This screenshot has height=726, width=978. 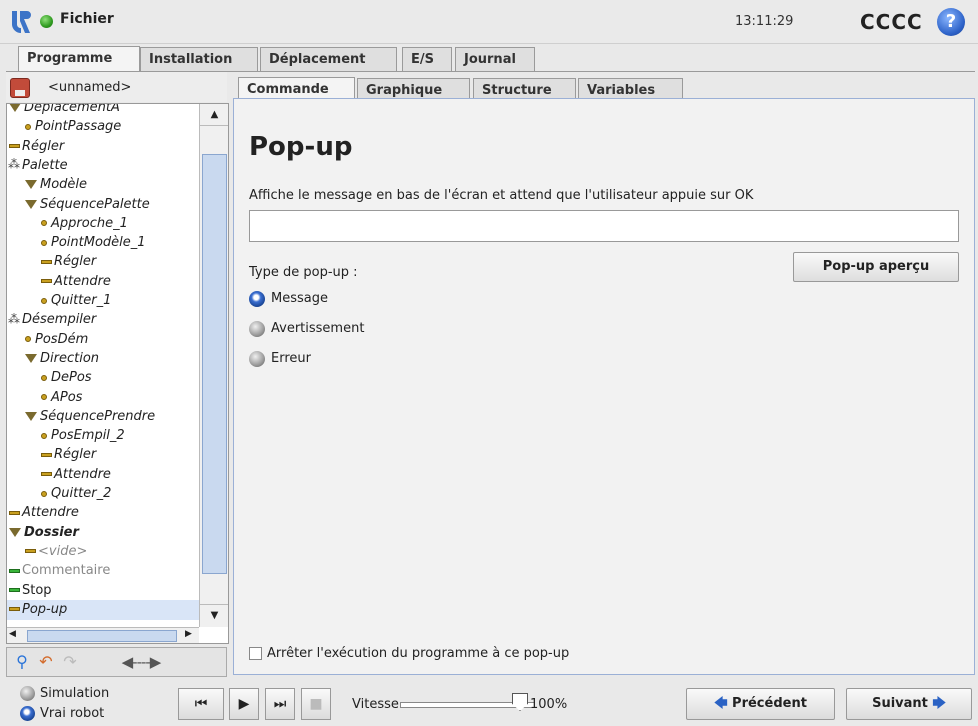 What do you see at coordinates (72, 713) in the screenshot?
I see `mode-label: Vrai robot` at bounding box center [72, 713].